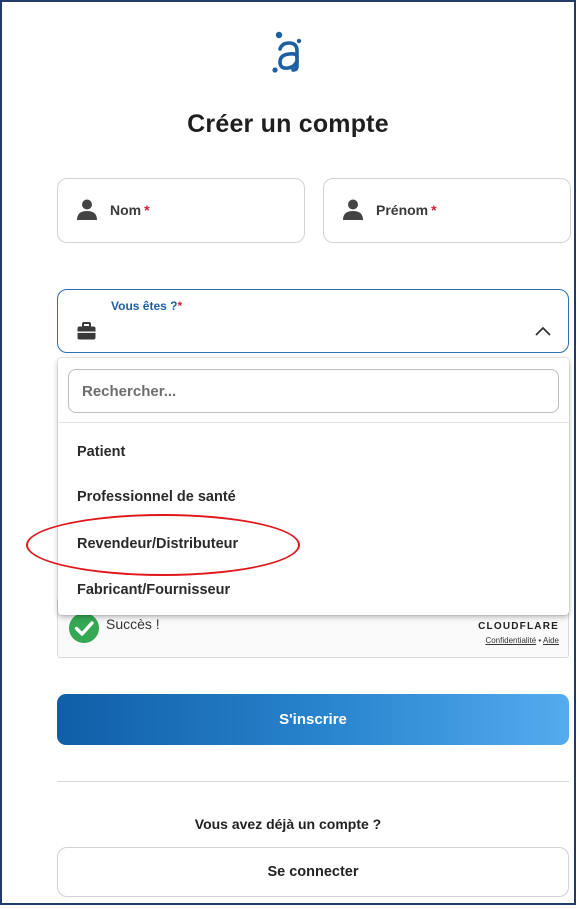 The width and height of the screenshot is (580, 909). What do you see at coordinates (157, 544) in the screenshot?
I see `role-option-reseller: Revendeur/Distributeur` at bounding box center [157, 544].